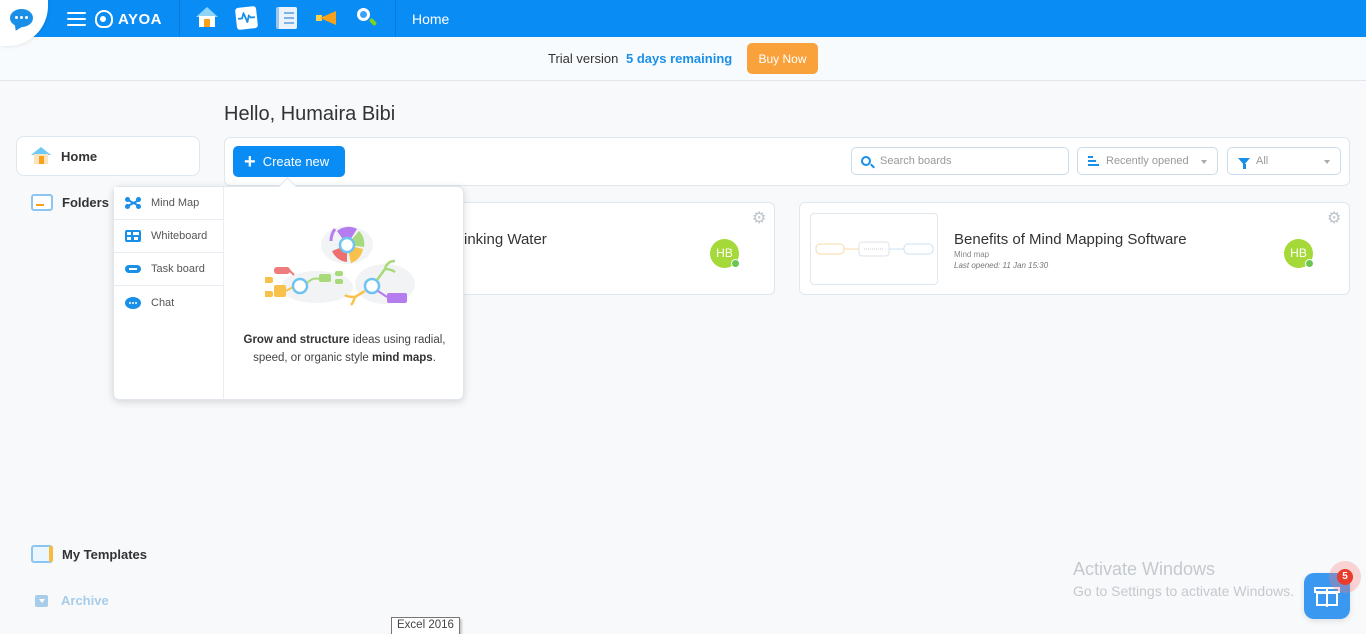  What do you see at coordinates (583, 58) in the screenshot?
I see `trial-label: Trial version` at bounding box center [583, 58].